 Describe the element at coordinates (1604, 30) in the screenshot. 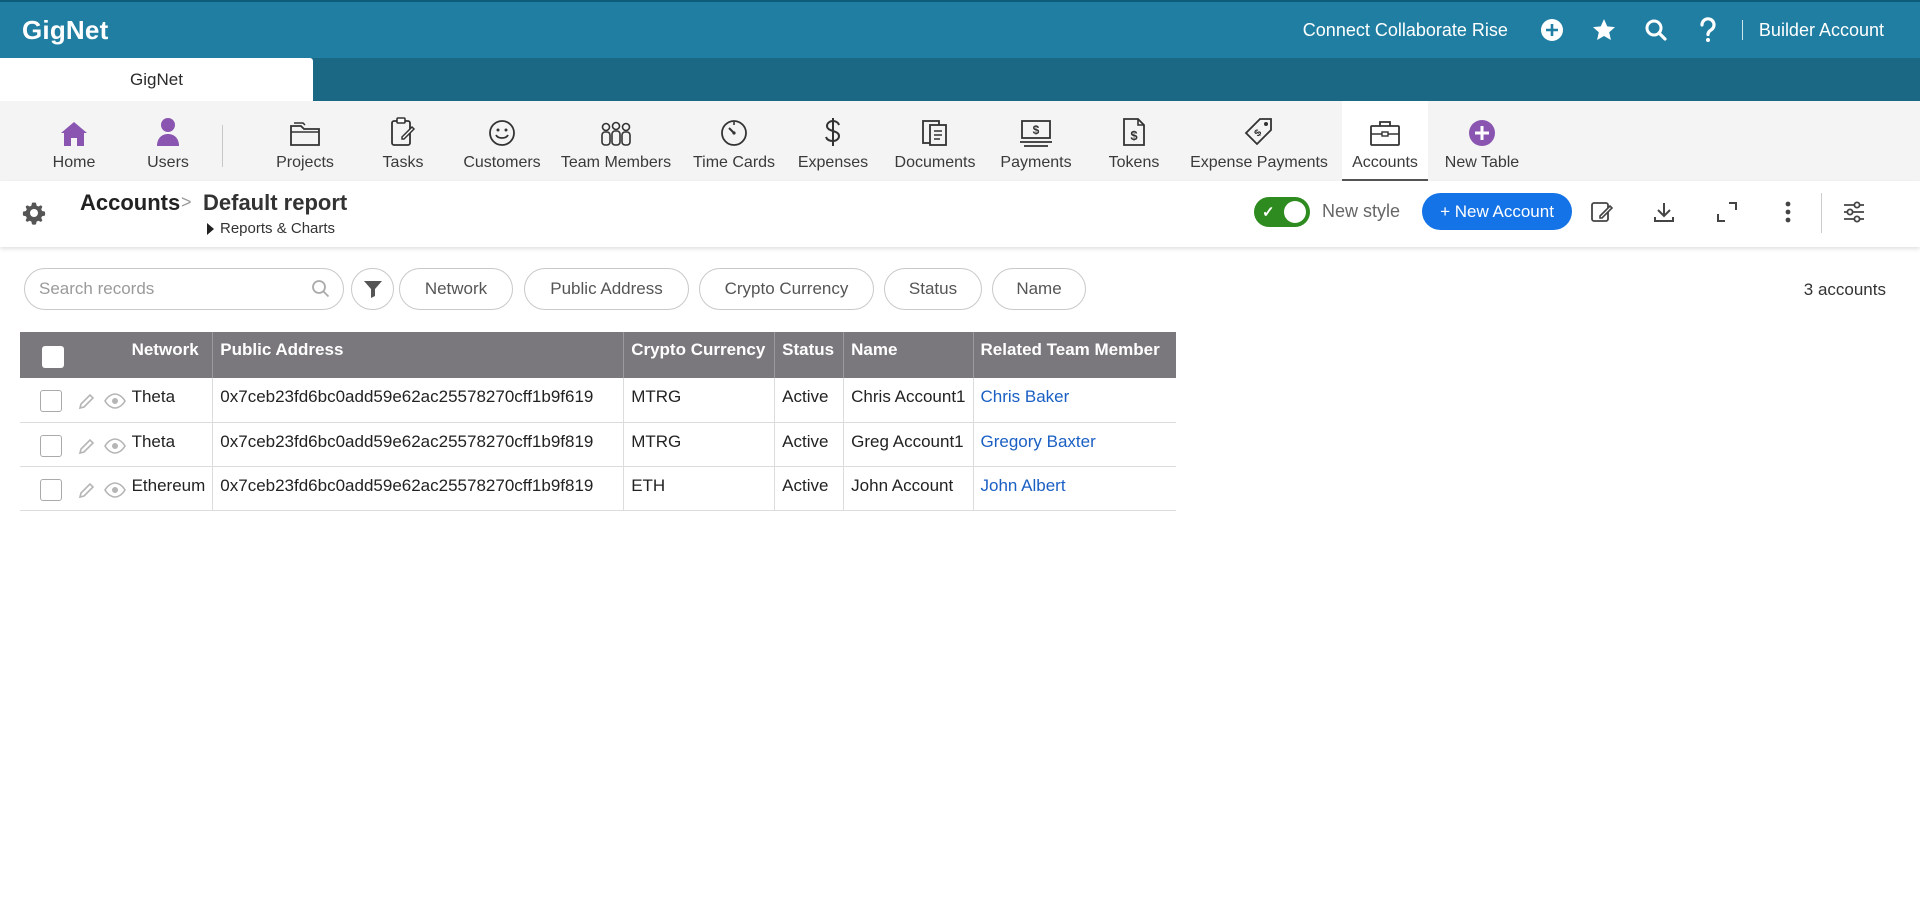

I see `favorites-star-icon` at that location.